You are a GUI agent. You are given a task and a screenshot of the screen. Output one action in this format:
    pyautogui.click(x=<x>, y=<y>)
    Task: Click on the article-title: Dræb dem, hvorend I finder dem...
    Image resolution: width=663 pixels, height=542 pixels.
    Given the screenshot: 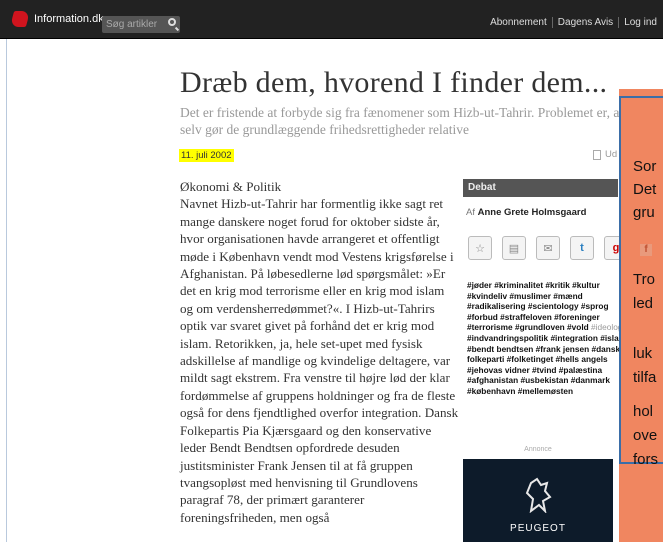 What is the action you would take?
    pyautogui.click(x=394, y=82)
    